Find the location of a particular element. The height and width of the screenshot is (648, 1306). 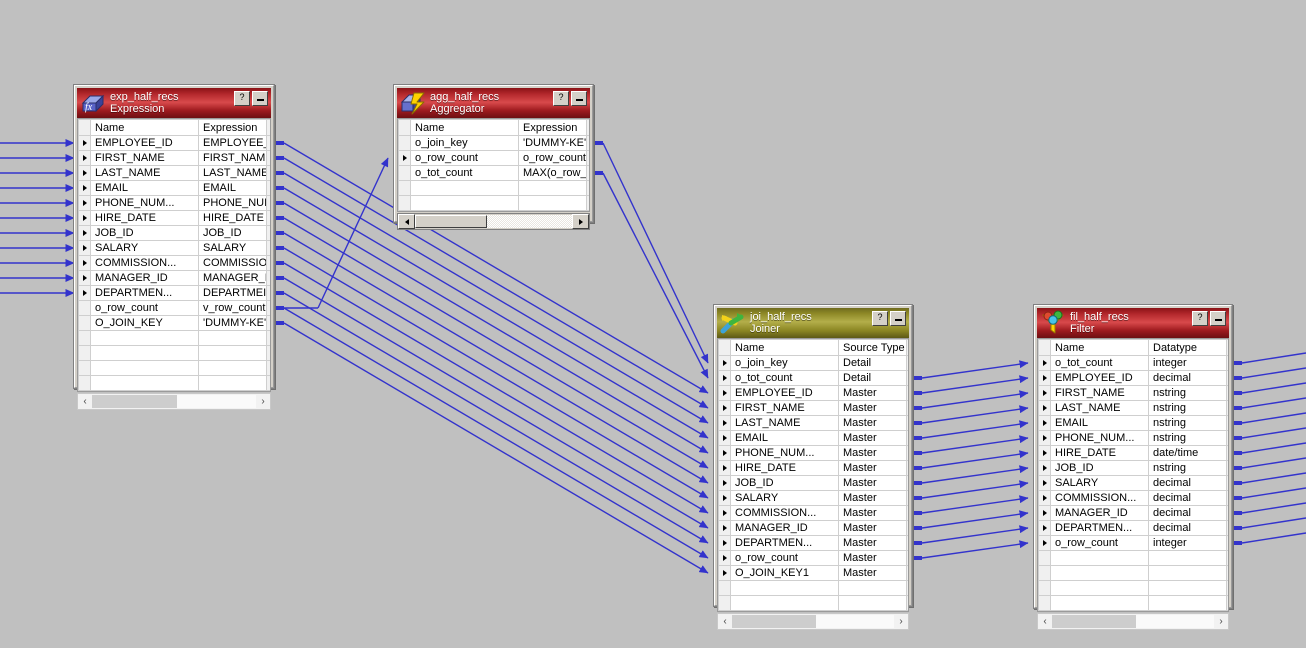

table-row: o_join_key 'DUMMY-KE' is located at coordinates (493, 143).